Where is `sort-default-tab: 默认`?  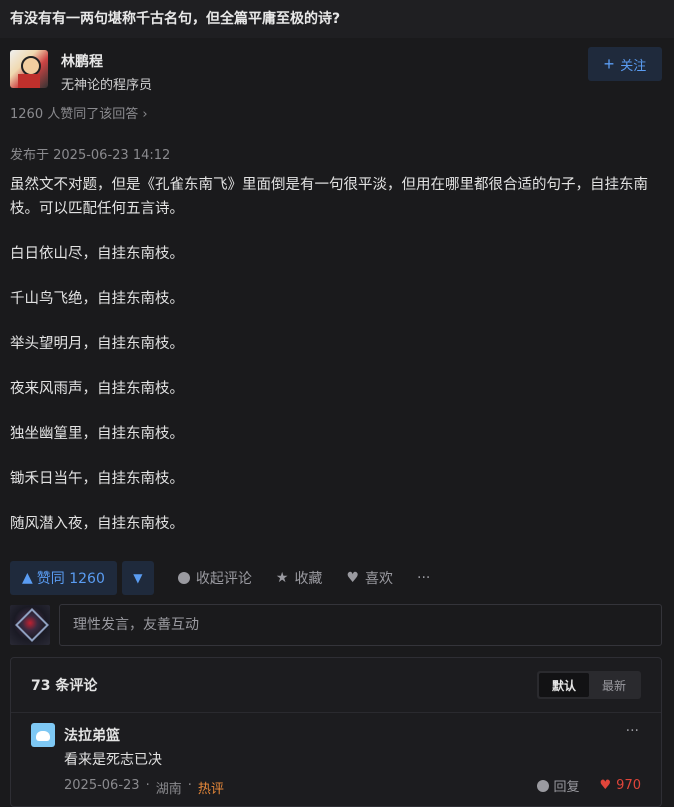 sort-default-tab: 默认 is located at coordinates (564, 685).